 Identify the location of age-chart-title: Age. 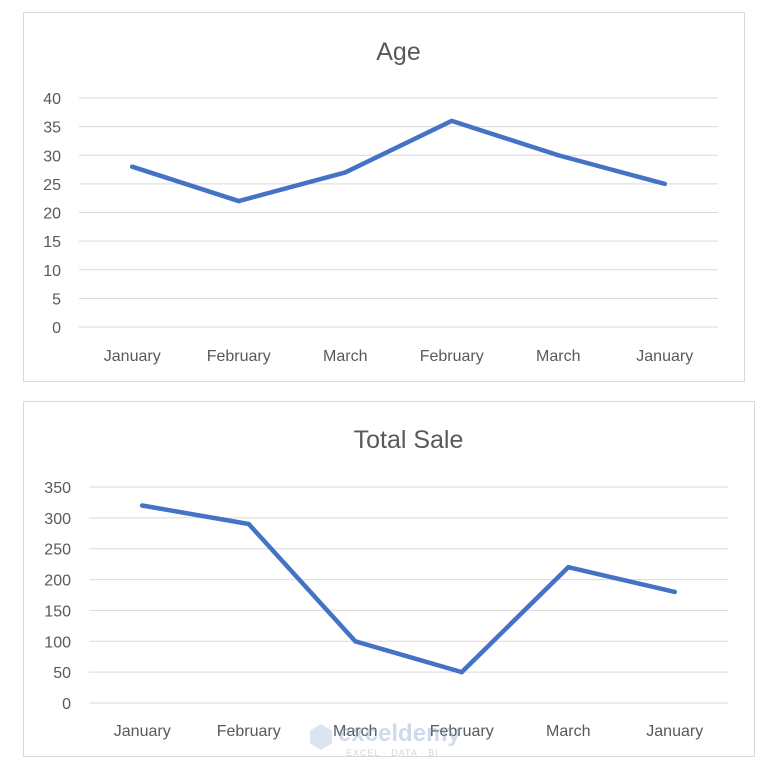
(398, 52).